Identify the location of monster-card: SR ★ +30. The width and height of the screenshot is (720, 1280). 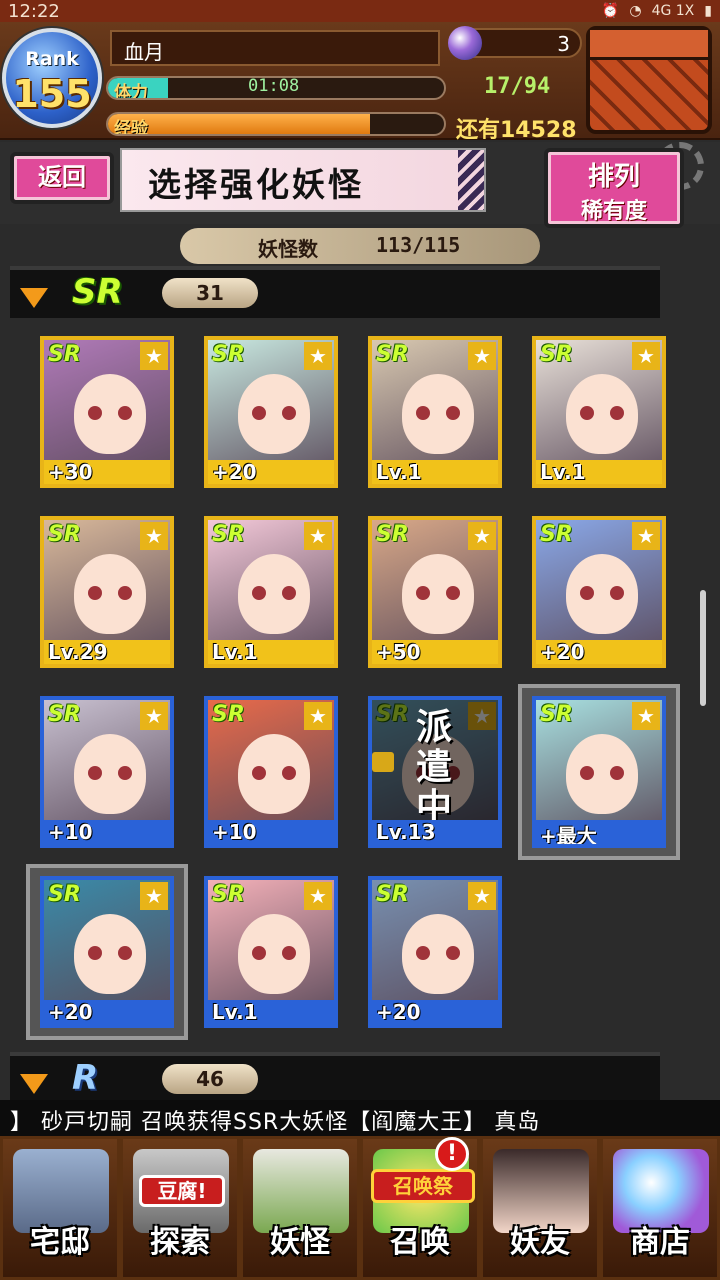
(107, 412).